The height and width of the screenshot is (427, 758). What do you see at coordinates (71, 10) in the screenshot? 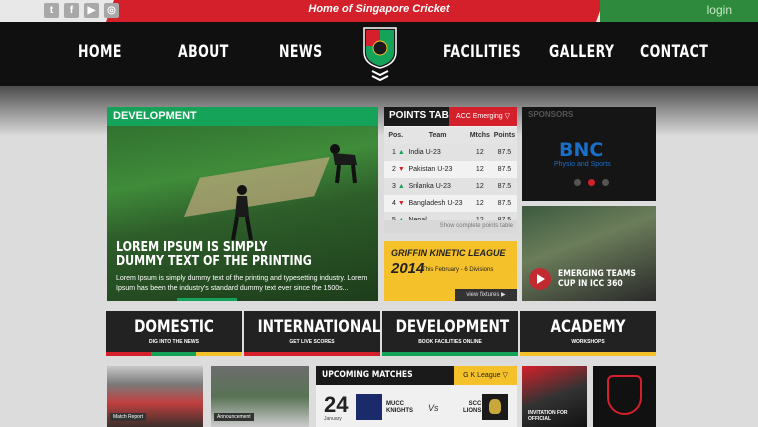
I see `facebook-icon: f` at bounding box center [71, 10].